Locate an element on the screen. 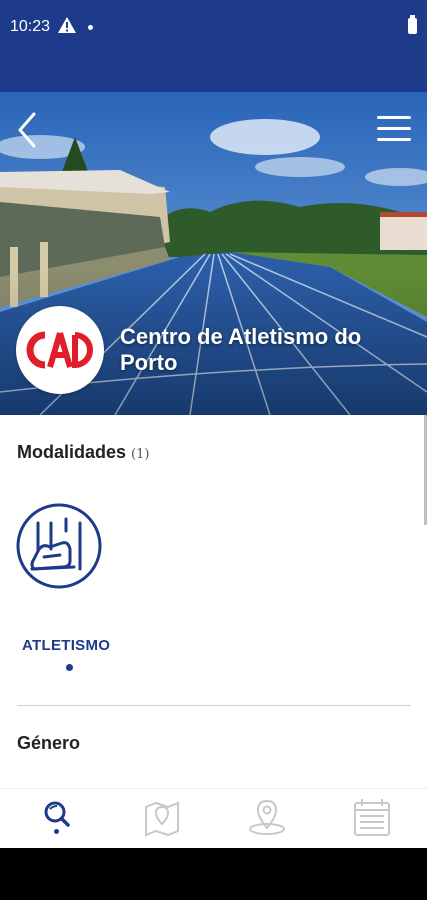 The width and height of the screenshot is (427, 900). nav-calendar is located at coordinates (372, 821).